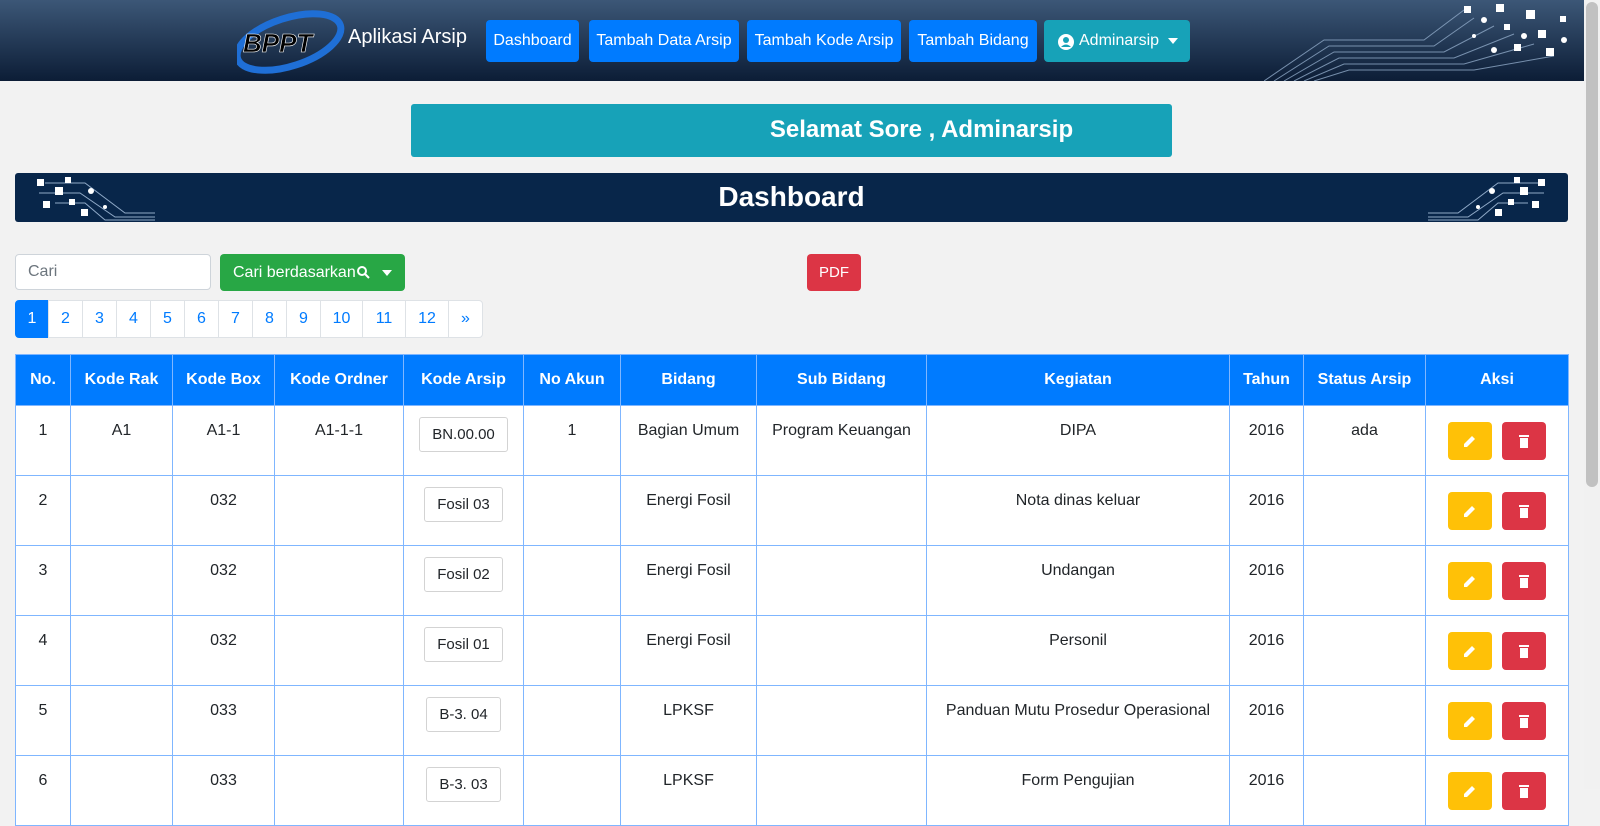  What do you see at coordinates (921, 129) in the screenshot?
I see `greeting-text: Selamat Sore , Adminarsip` at bounding box center [921, 129].